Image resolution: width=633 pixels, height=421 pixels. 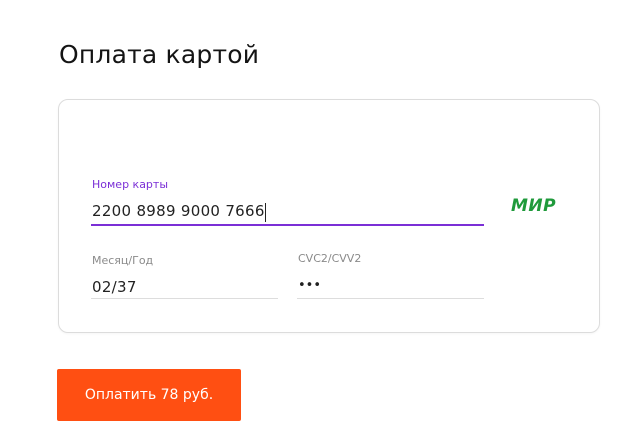 What do you see at coordinates (182, 287) in the screenshot?
I see `expiry-input` at bounding box center [182, 287].